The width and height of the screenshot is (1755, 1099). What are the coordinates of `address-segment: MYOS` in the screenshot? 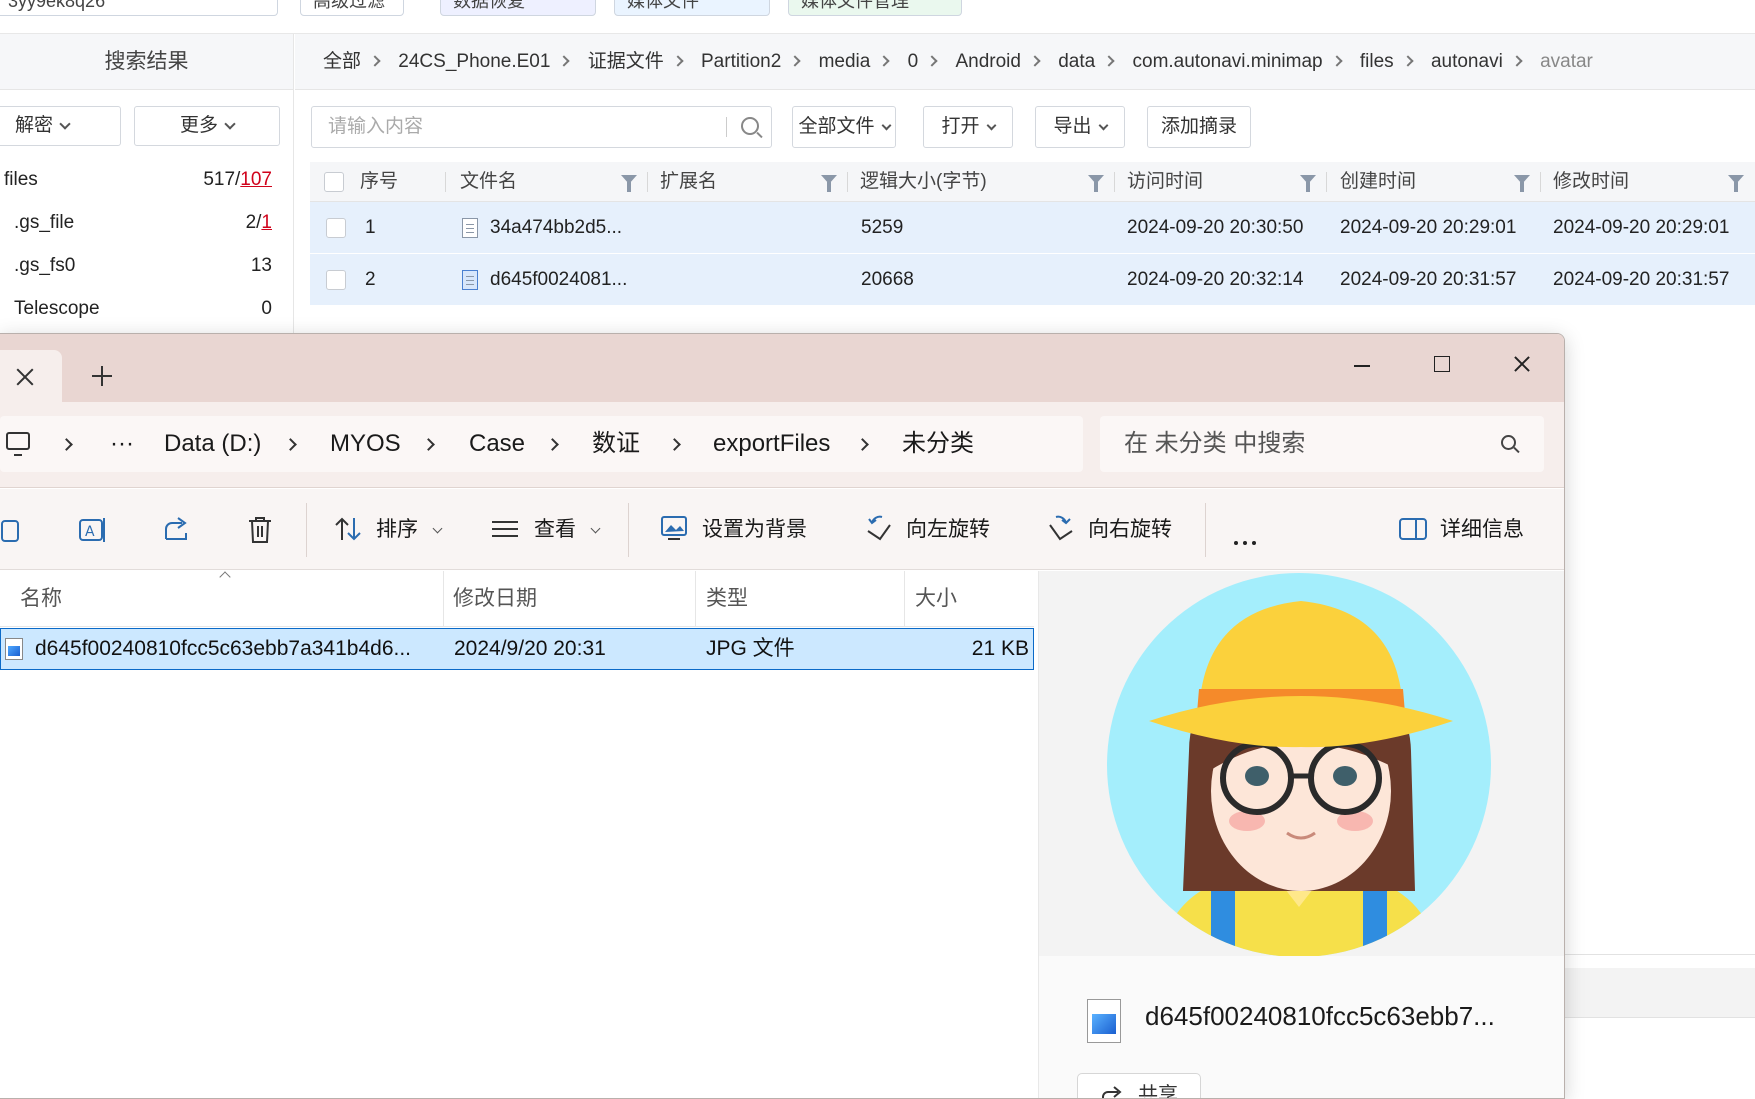 It's located at (365, 444).